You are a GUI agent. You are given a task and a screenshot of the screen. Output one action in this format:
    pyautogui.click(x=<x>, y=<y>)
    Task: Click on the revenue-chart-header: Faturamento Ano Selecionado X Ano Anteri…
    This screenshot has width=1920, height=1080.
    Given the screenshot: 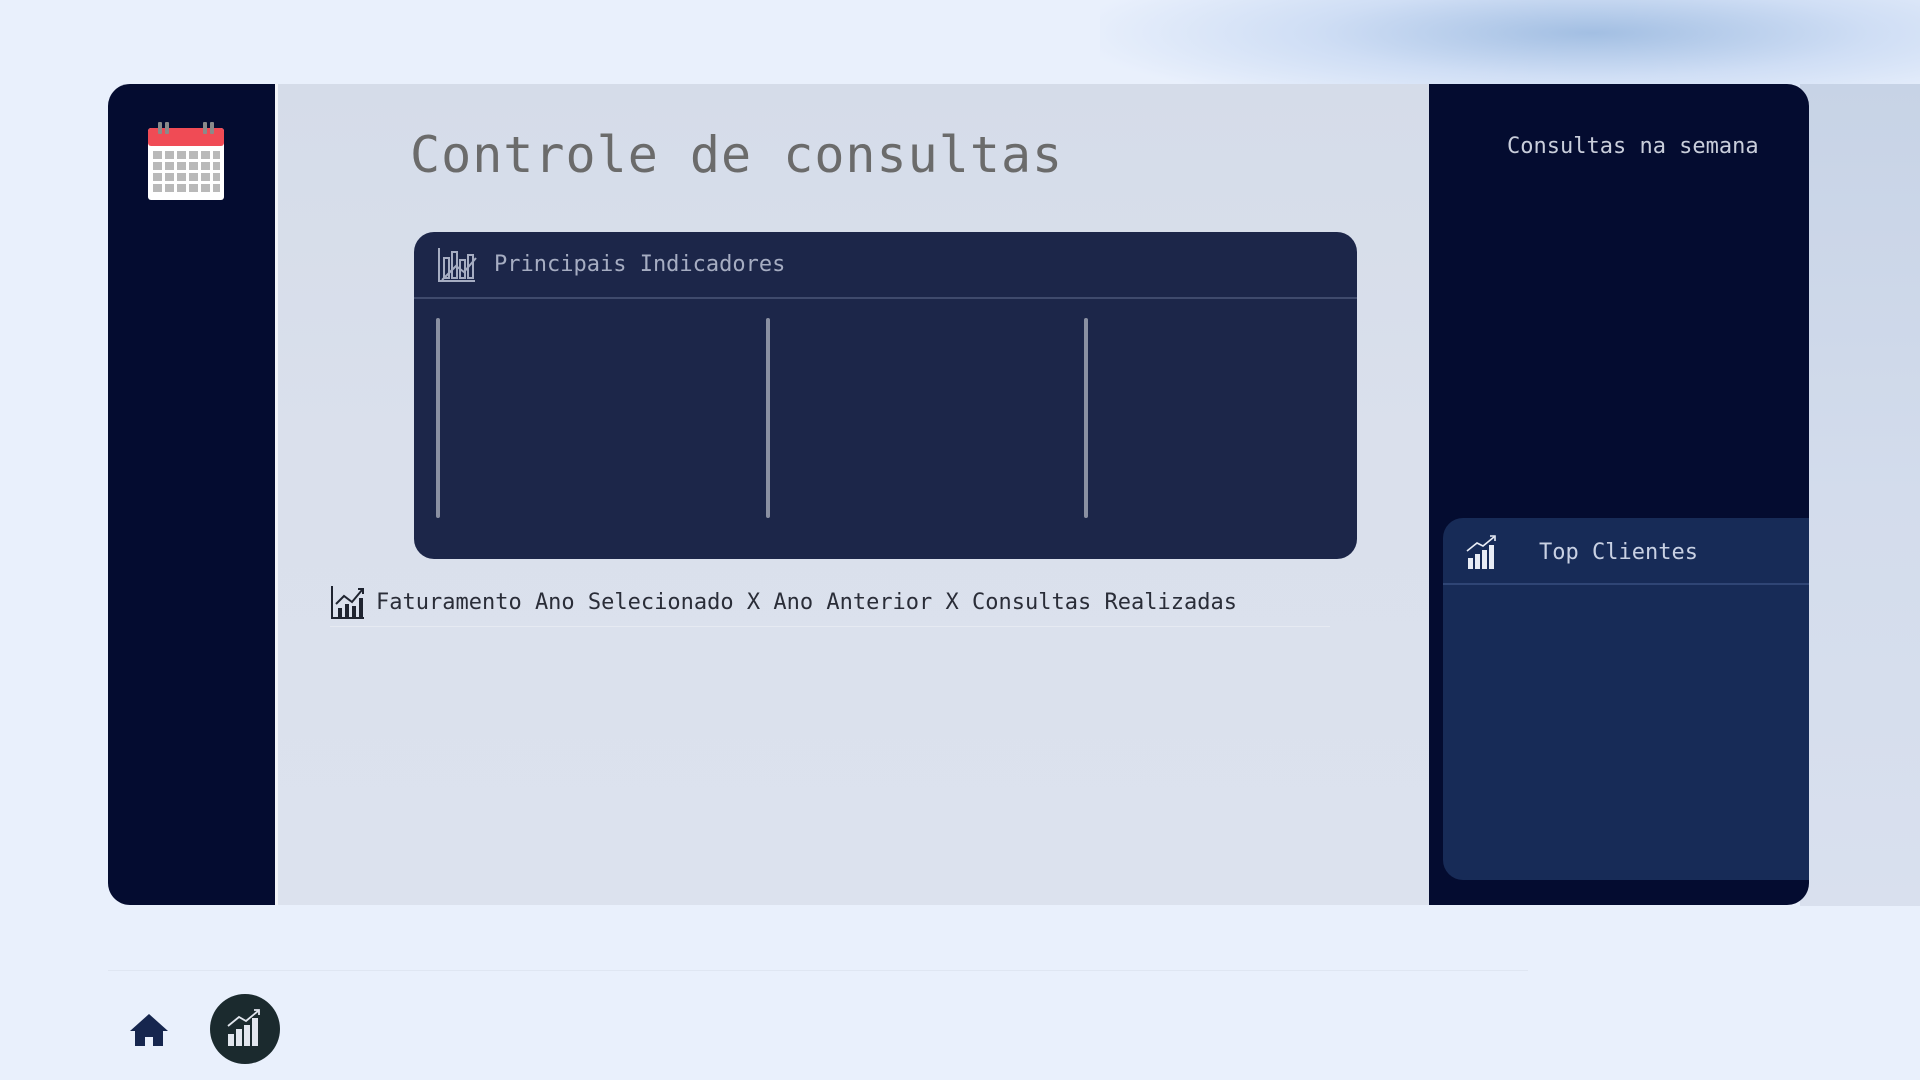 What is the action you would take?
    pyautogui.click(x=830, y=604)
    